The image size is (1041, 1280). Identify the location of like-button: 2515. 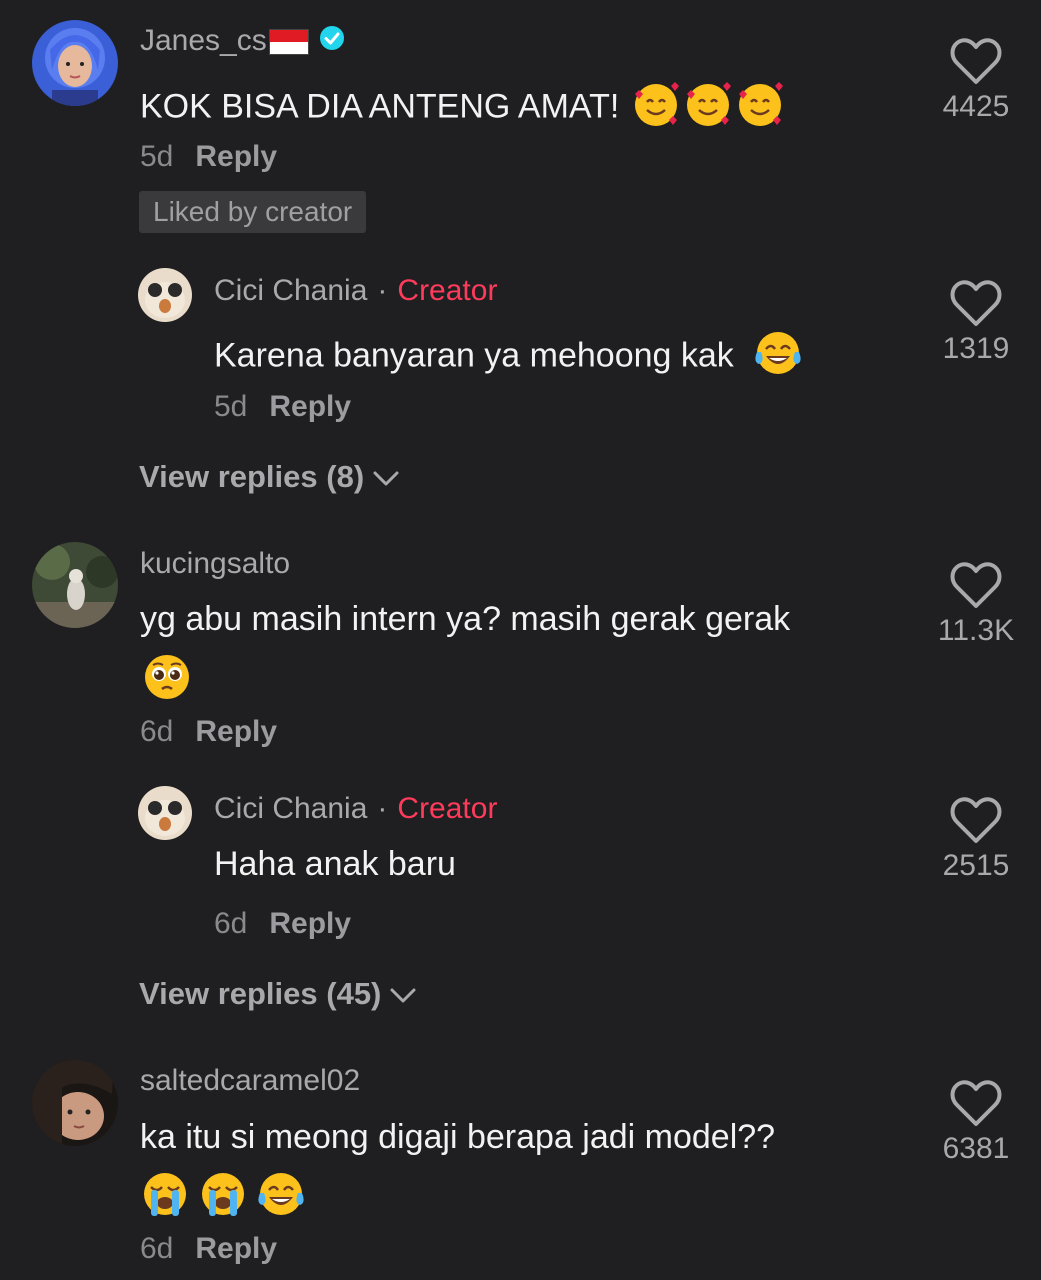
(976, 840).